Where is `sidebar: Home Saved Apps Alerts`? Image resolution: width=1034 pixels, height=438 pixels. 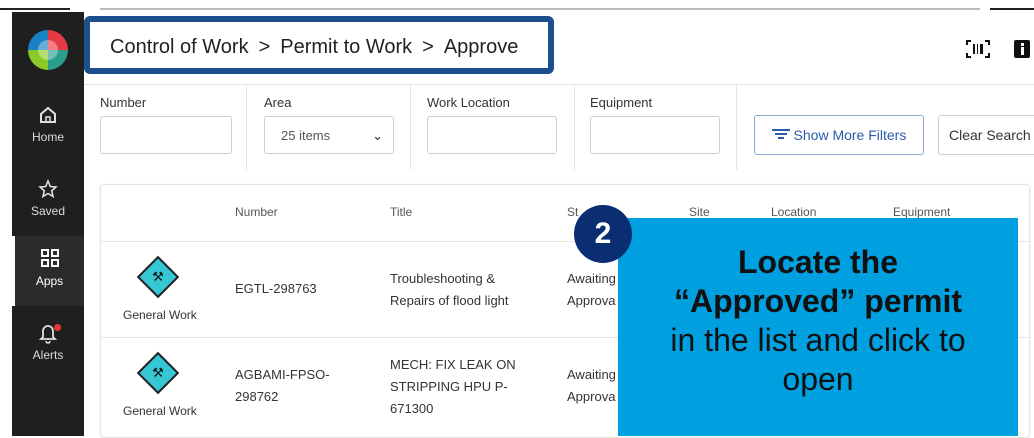 sidebar: Home Saved Apps Alerts is located at coordinates (48, 224).